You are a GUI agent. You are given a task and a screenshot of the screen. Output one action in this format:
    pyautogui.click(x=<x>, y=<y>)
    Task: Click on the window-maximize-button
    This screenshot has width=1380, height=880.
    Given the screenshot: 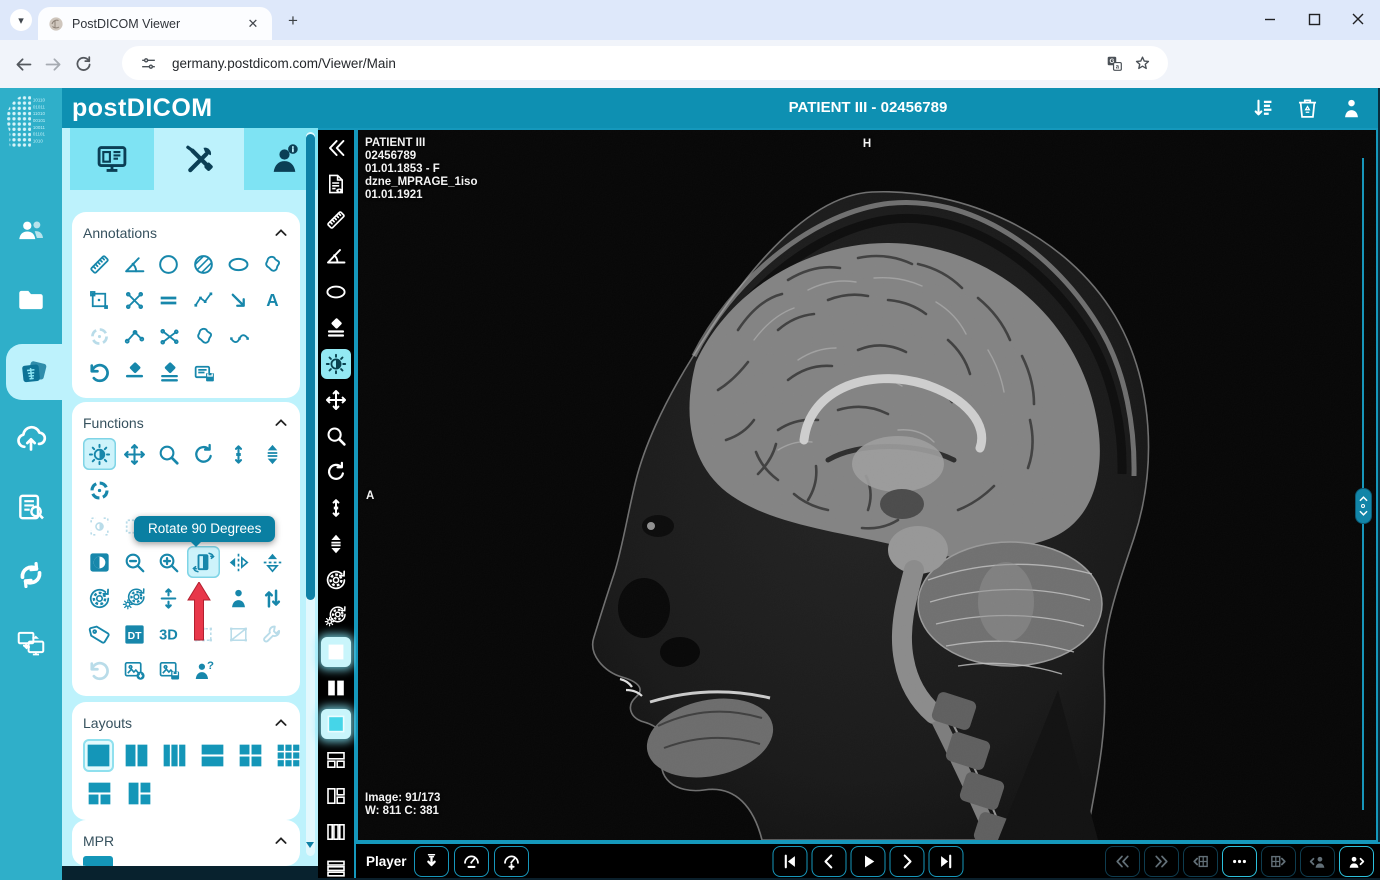 What is the action you would take?
    pyautogui.click(x=1314, y=19)
    